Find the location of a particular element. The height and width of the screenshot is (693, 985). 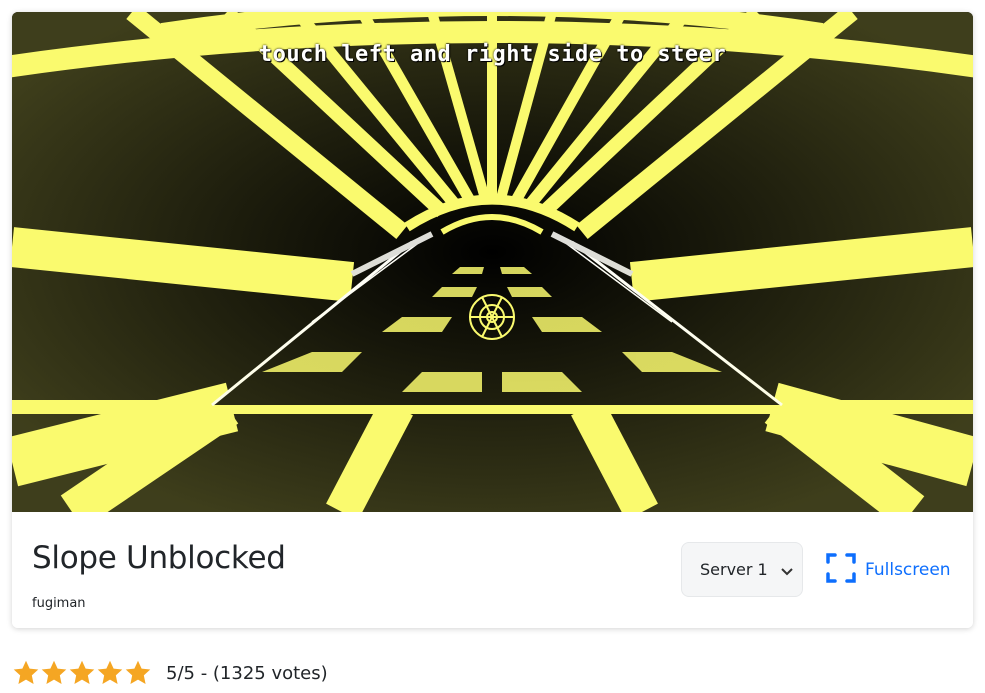

chevron-down-icon is located at coordinates (787, 573).